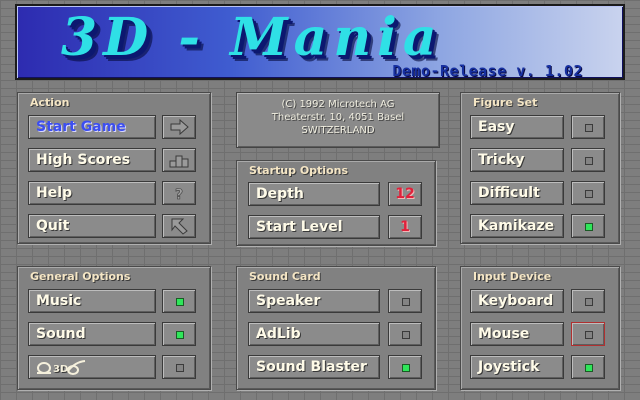 This screenshot has height=400, width=640. I want to click on keyboard-led, so click(589, 302).